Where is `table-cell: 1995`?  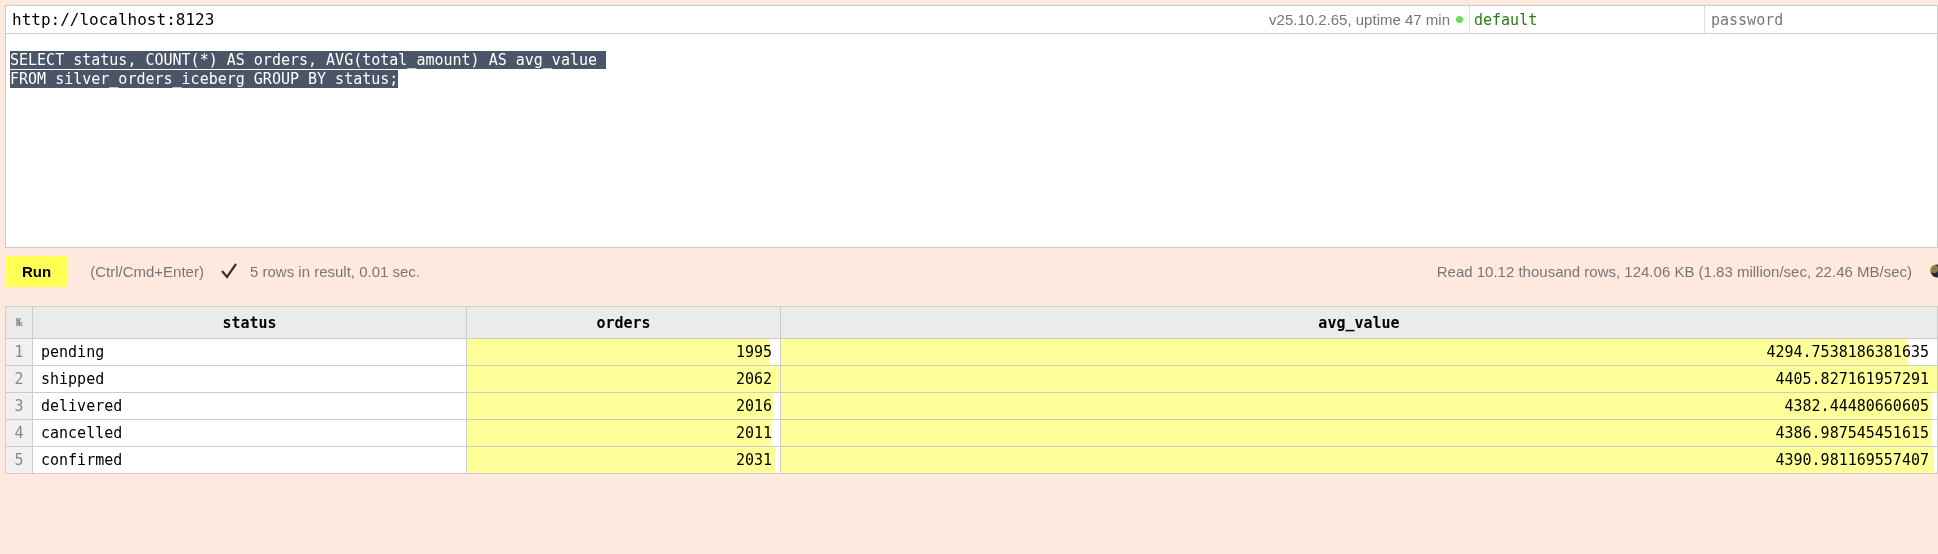 table-cell: 1995 is located at coordinates (623, 352).